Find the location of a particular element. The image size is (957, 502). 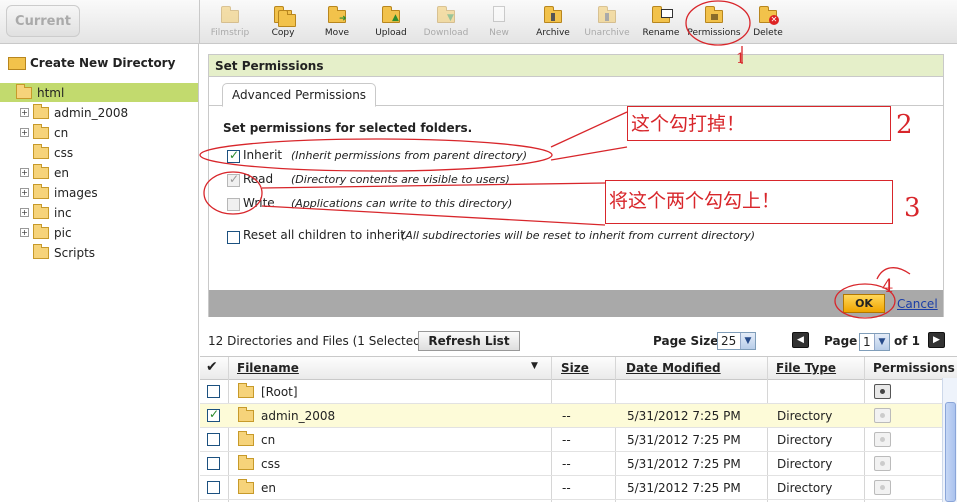

upload-label: Upload is located at coordinates (391, 33).